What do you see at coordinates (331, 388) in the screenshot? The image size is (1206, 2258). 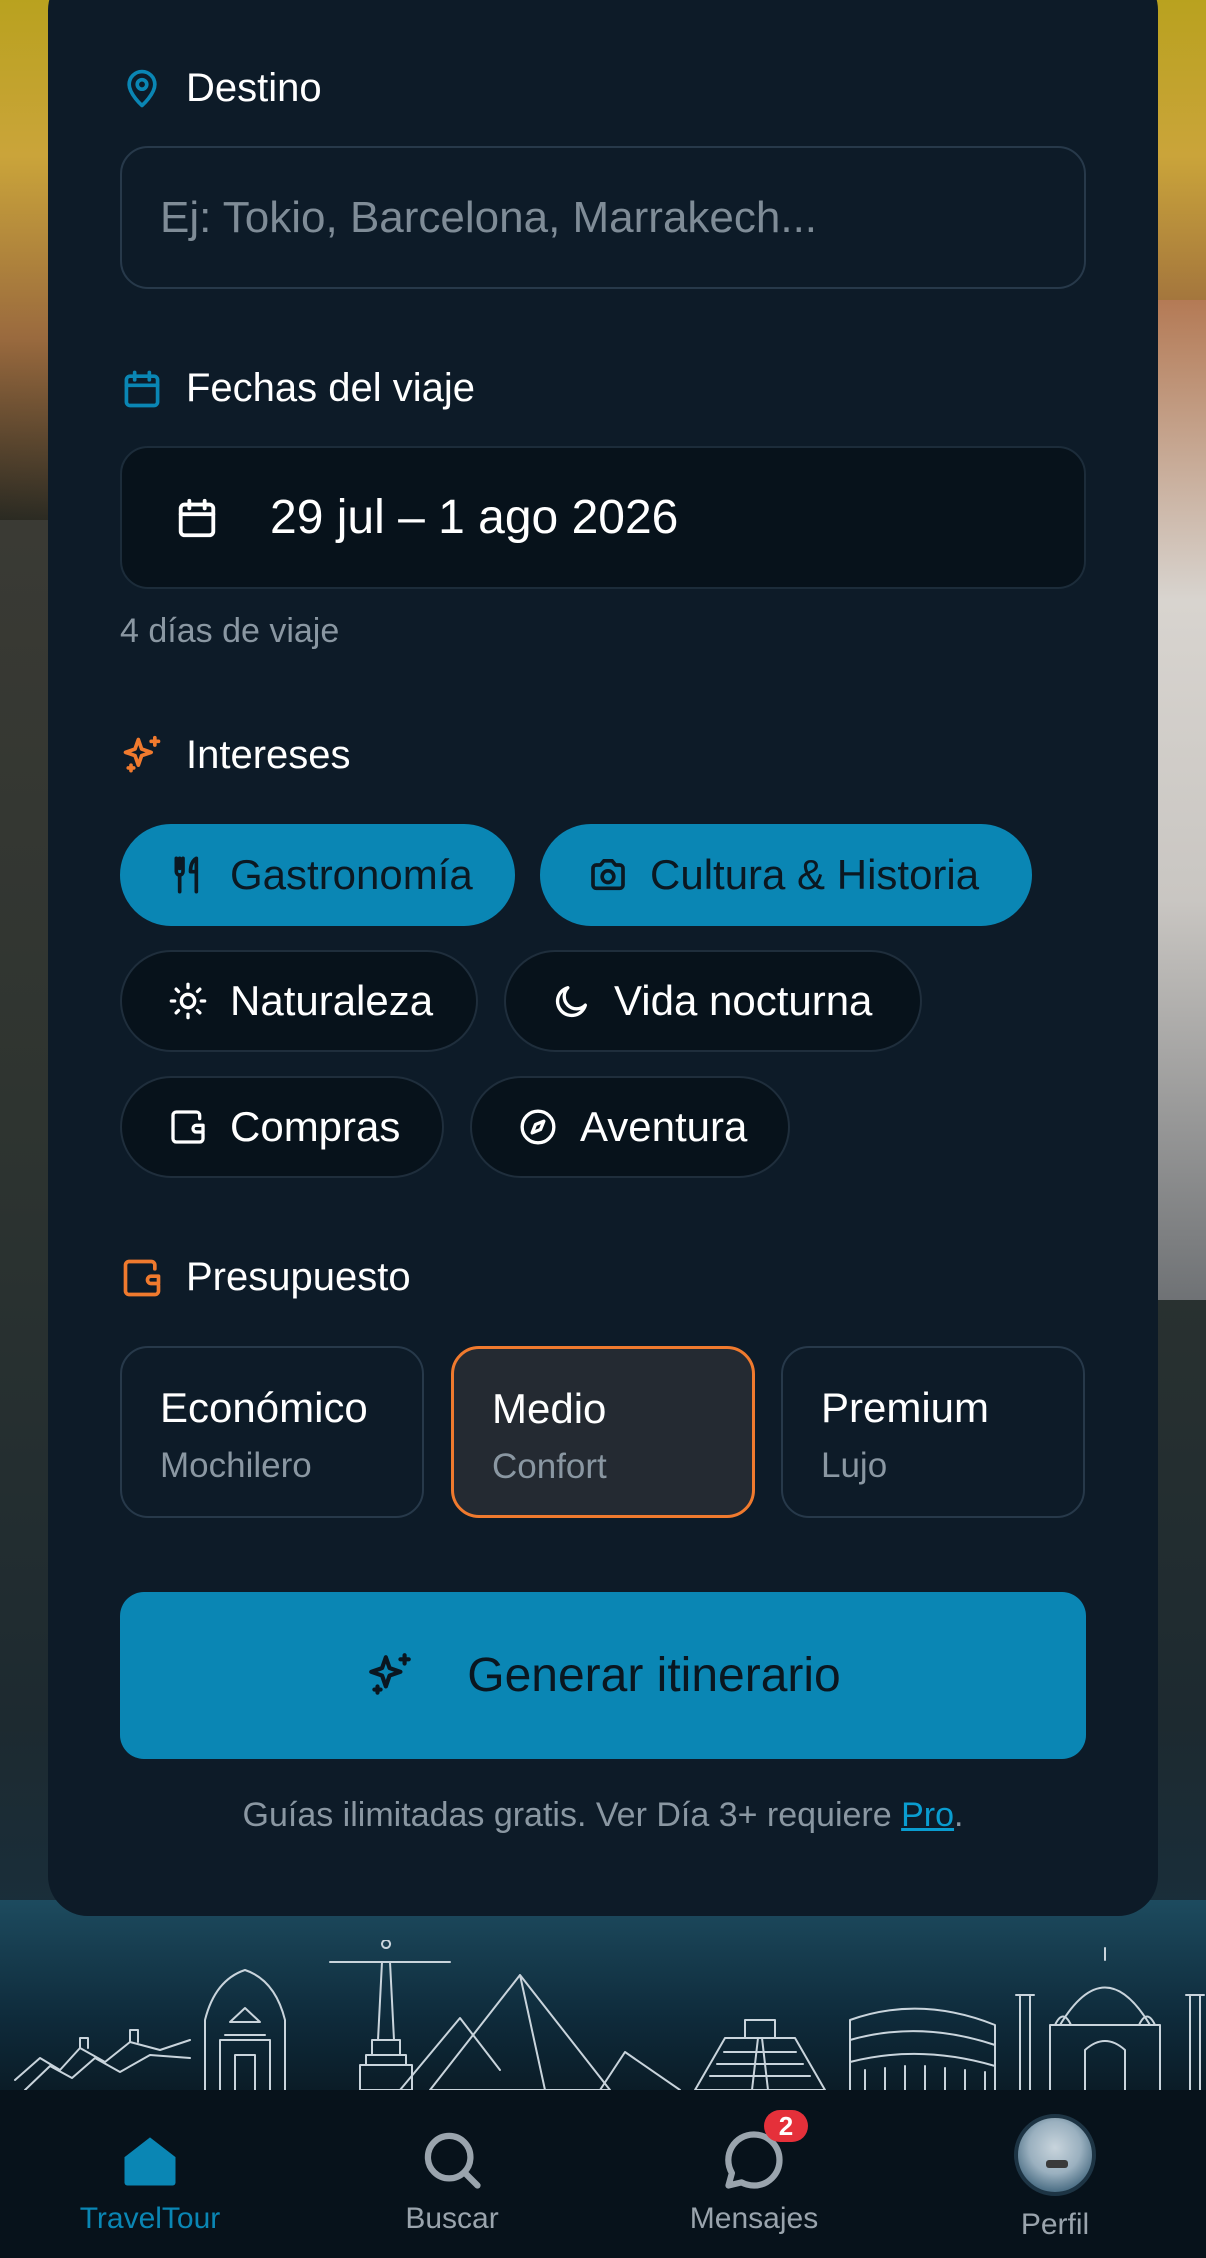 I see `dates-label-text: Fechas del viaje` at bounding box center [331, 388].